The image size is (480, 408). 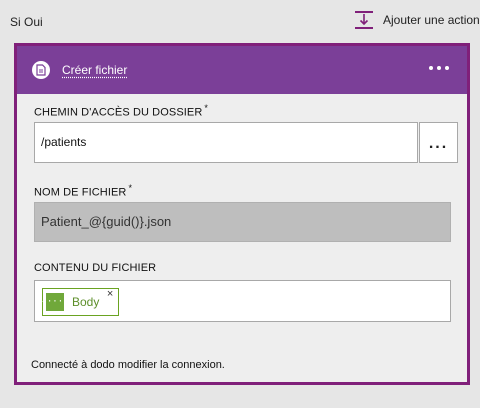 I want to click on folder-path-label: CHEMIN D'ACCÈS DU DOSSIER *, so click(x=121, y=111).